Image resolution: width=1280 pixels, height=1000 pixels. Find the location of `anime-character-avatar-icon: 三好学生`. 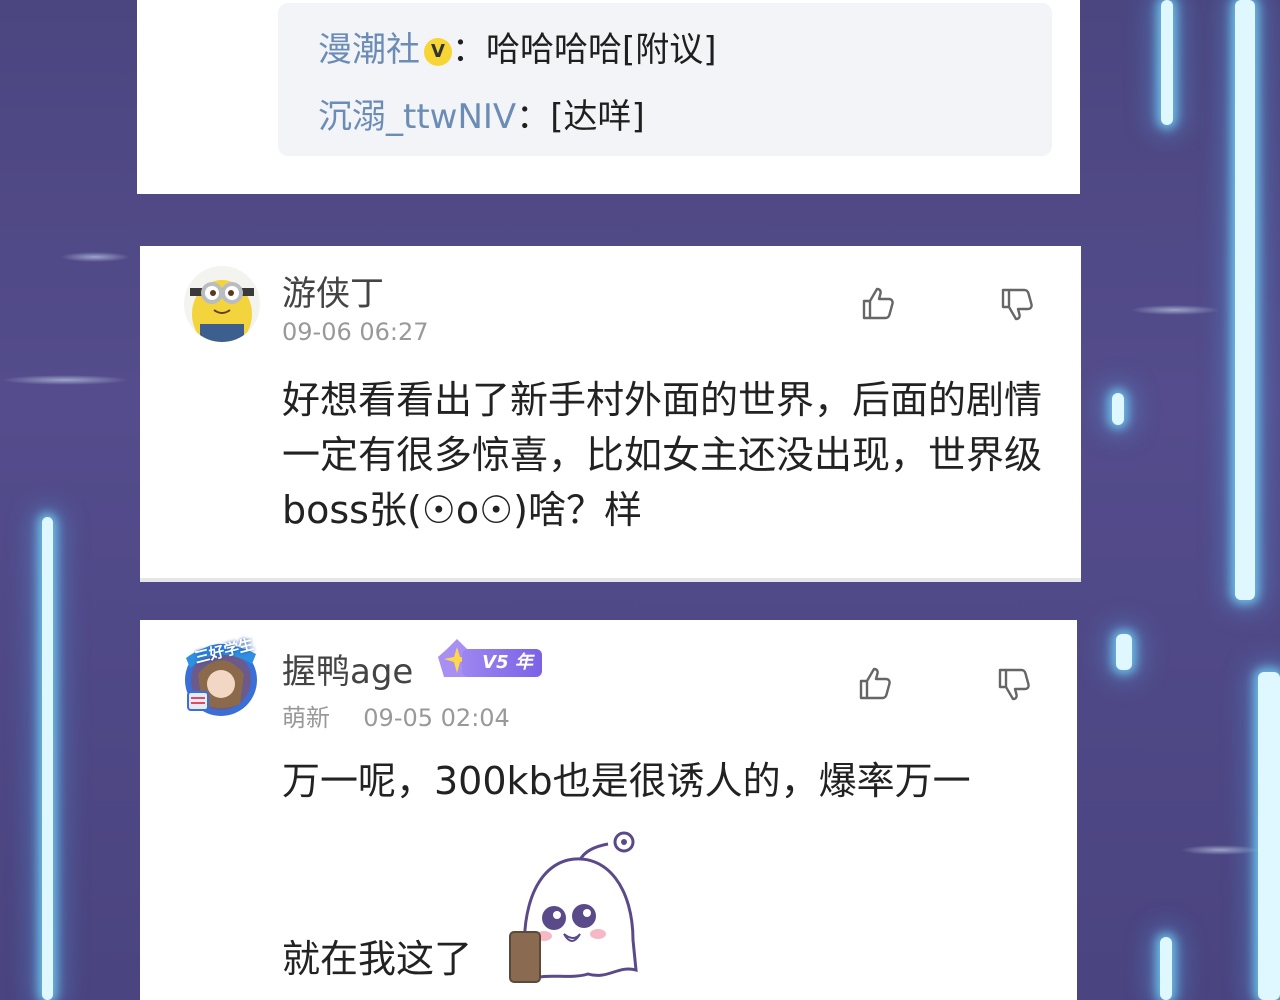

anime-character-avatar-icon: 三好学生 is located at coordinates (222, 676).